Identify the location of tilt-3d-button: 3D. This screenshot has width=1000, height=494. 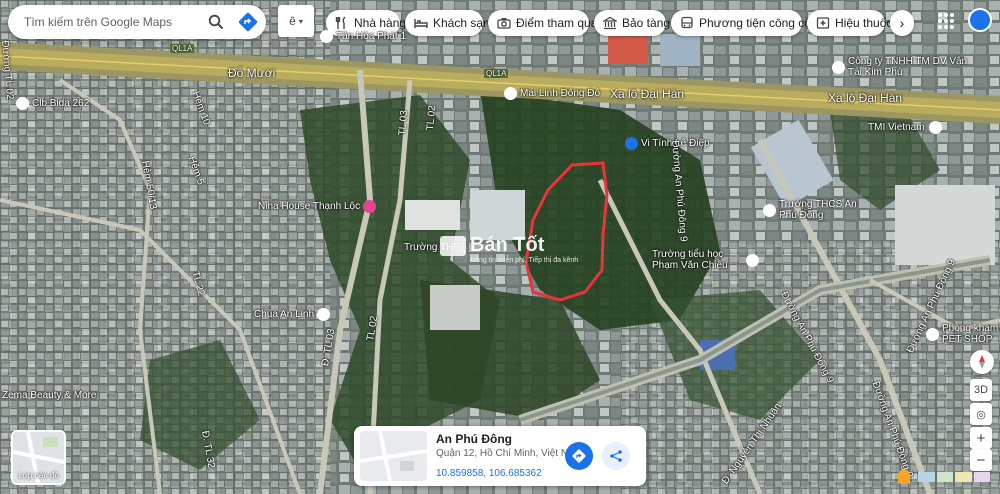
(981, 390).